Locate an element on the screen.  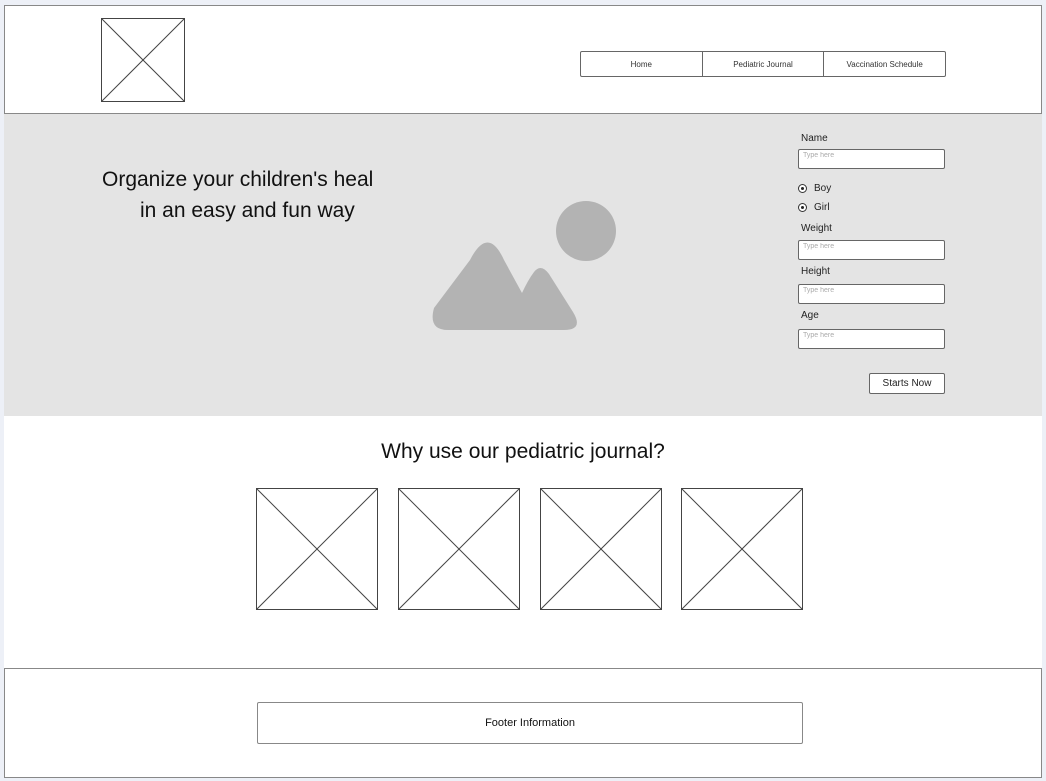
hero-title-line1: Organize your children's heal is located at coordinates (238, 179).